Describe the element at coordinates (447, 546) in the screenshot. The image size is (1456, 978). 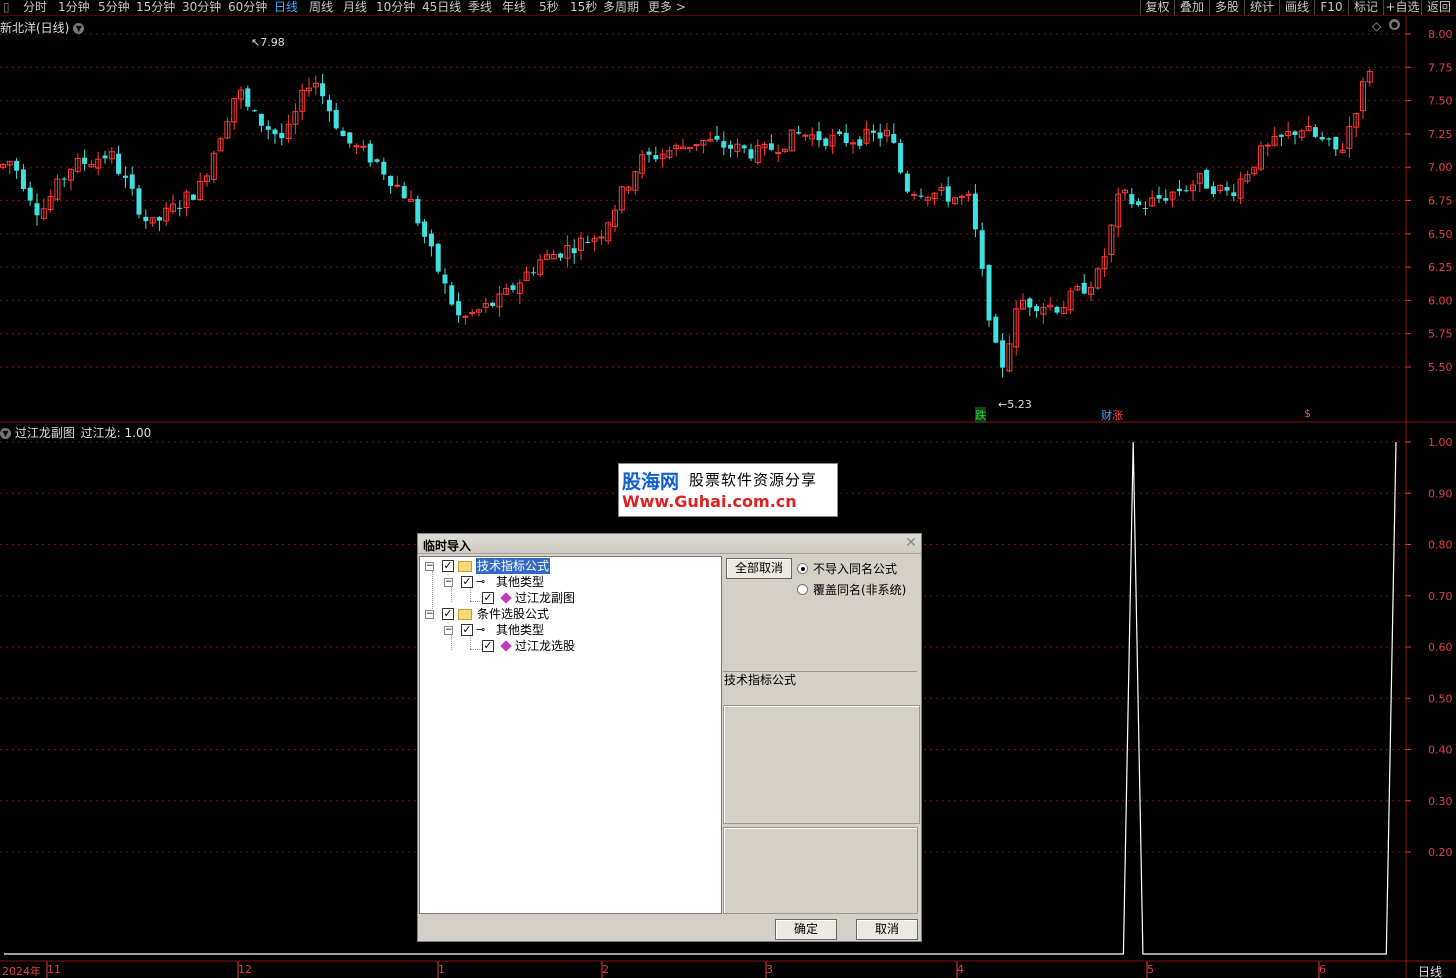
I see `dialog-title: 临时导入` at that location.